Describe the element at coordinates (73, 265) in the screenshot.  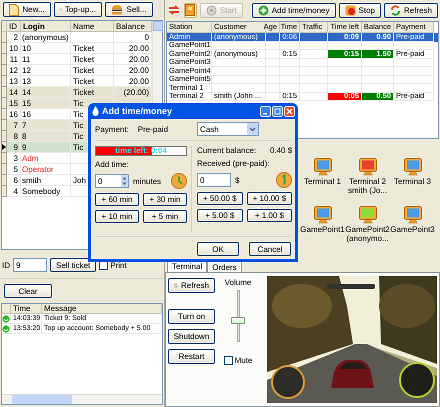
I see `sell-ticket-button: Sell ticket` at that location.